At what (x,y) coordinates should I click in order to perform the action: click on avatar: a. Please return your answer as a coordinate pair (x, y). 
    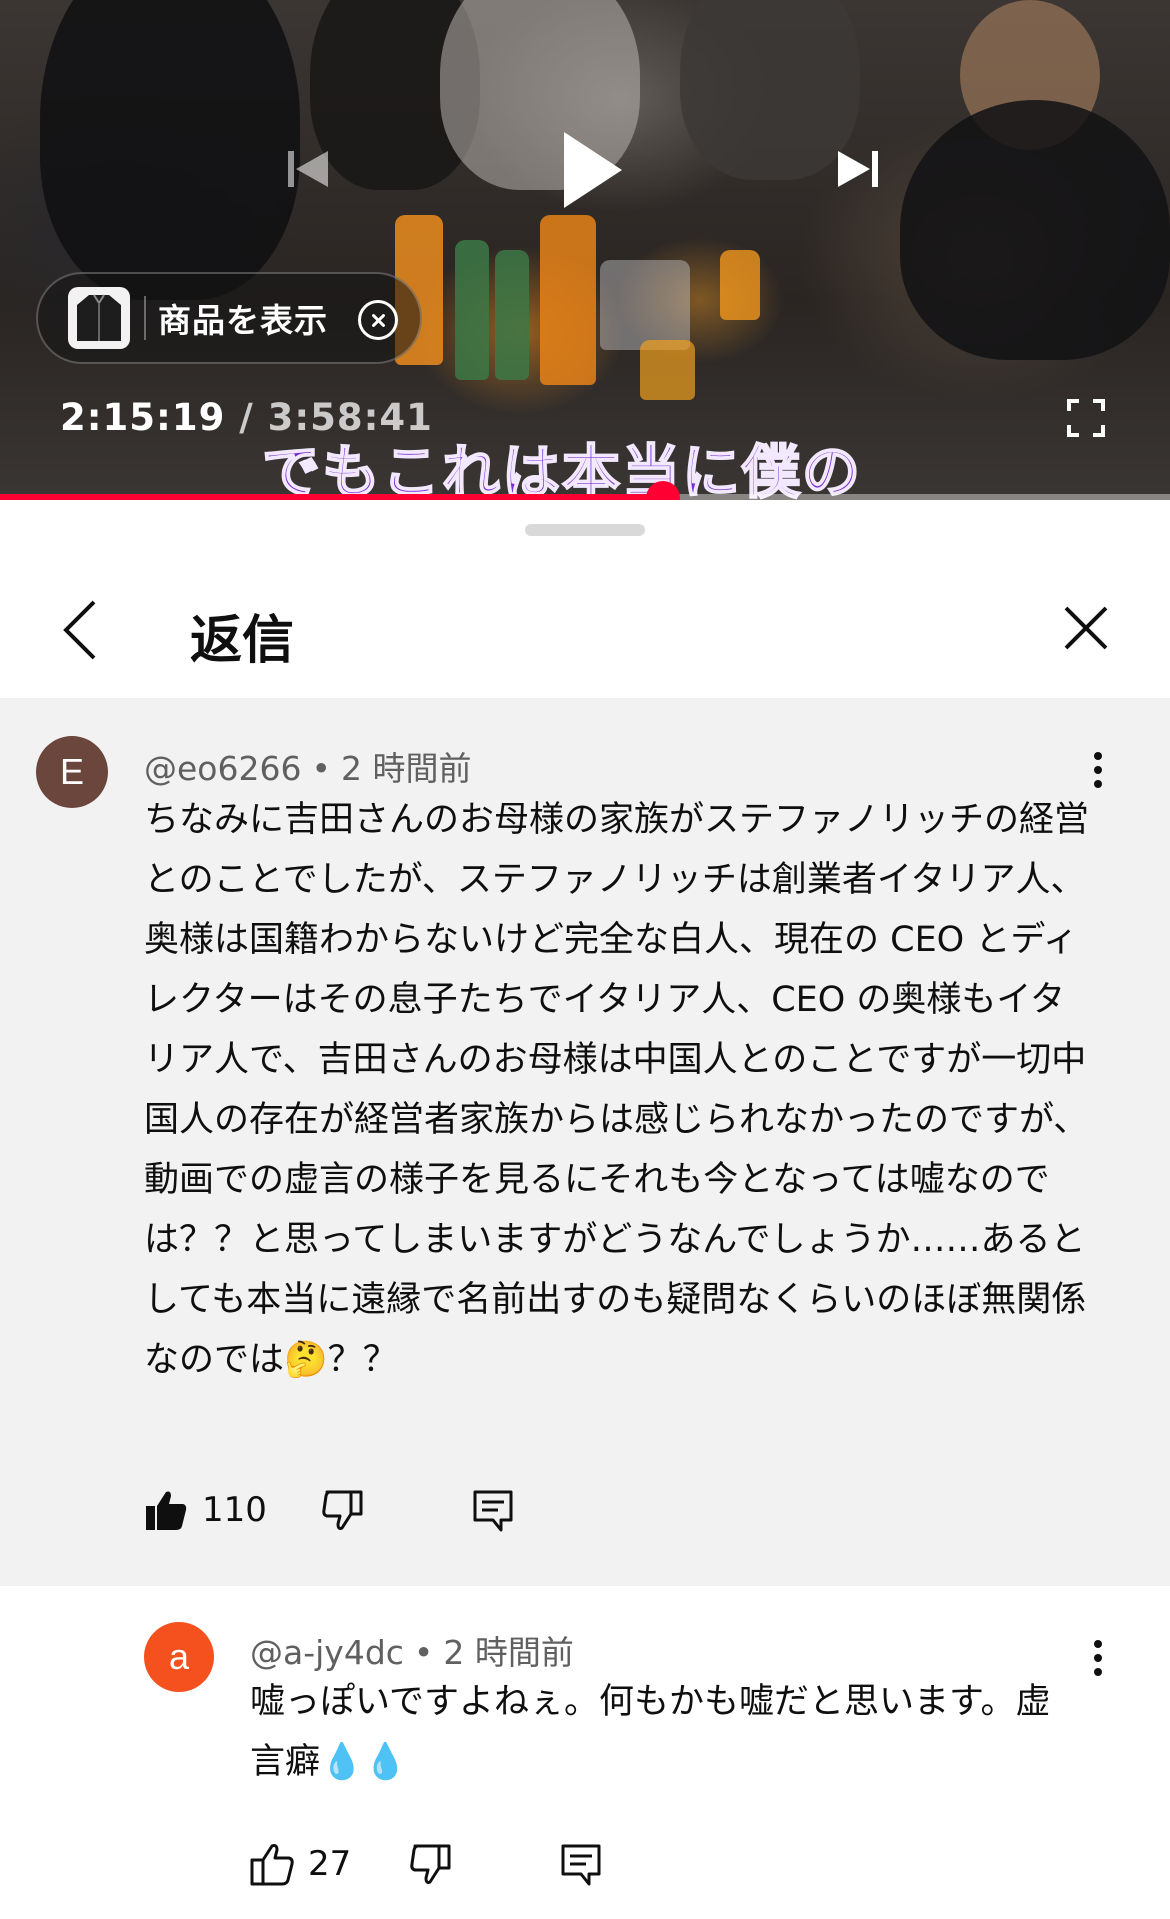
    Looking at the image, I should click on (179, 1657).